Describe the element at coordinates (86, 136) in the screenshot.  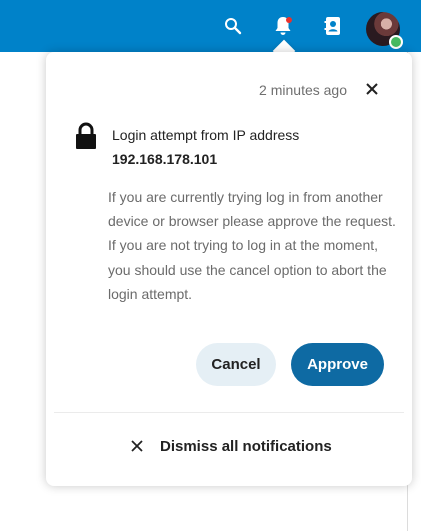
I see `lock-icon` at that location.